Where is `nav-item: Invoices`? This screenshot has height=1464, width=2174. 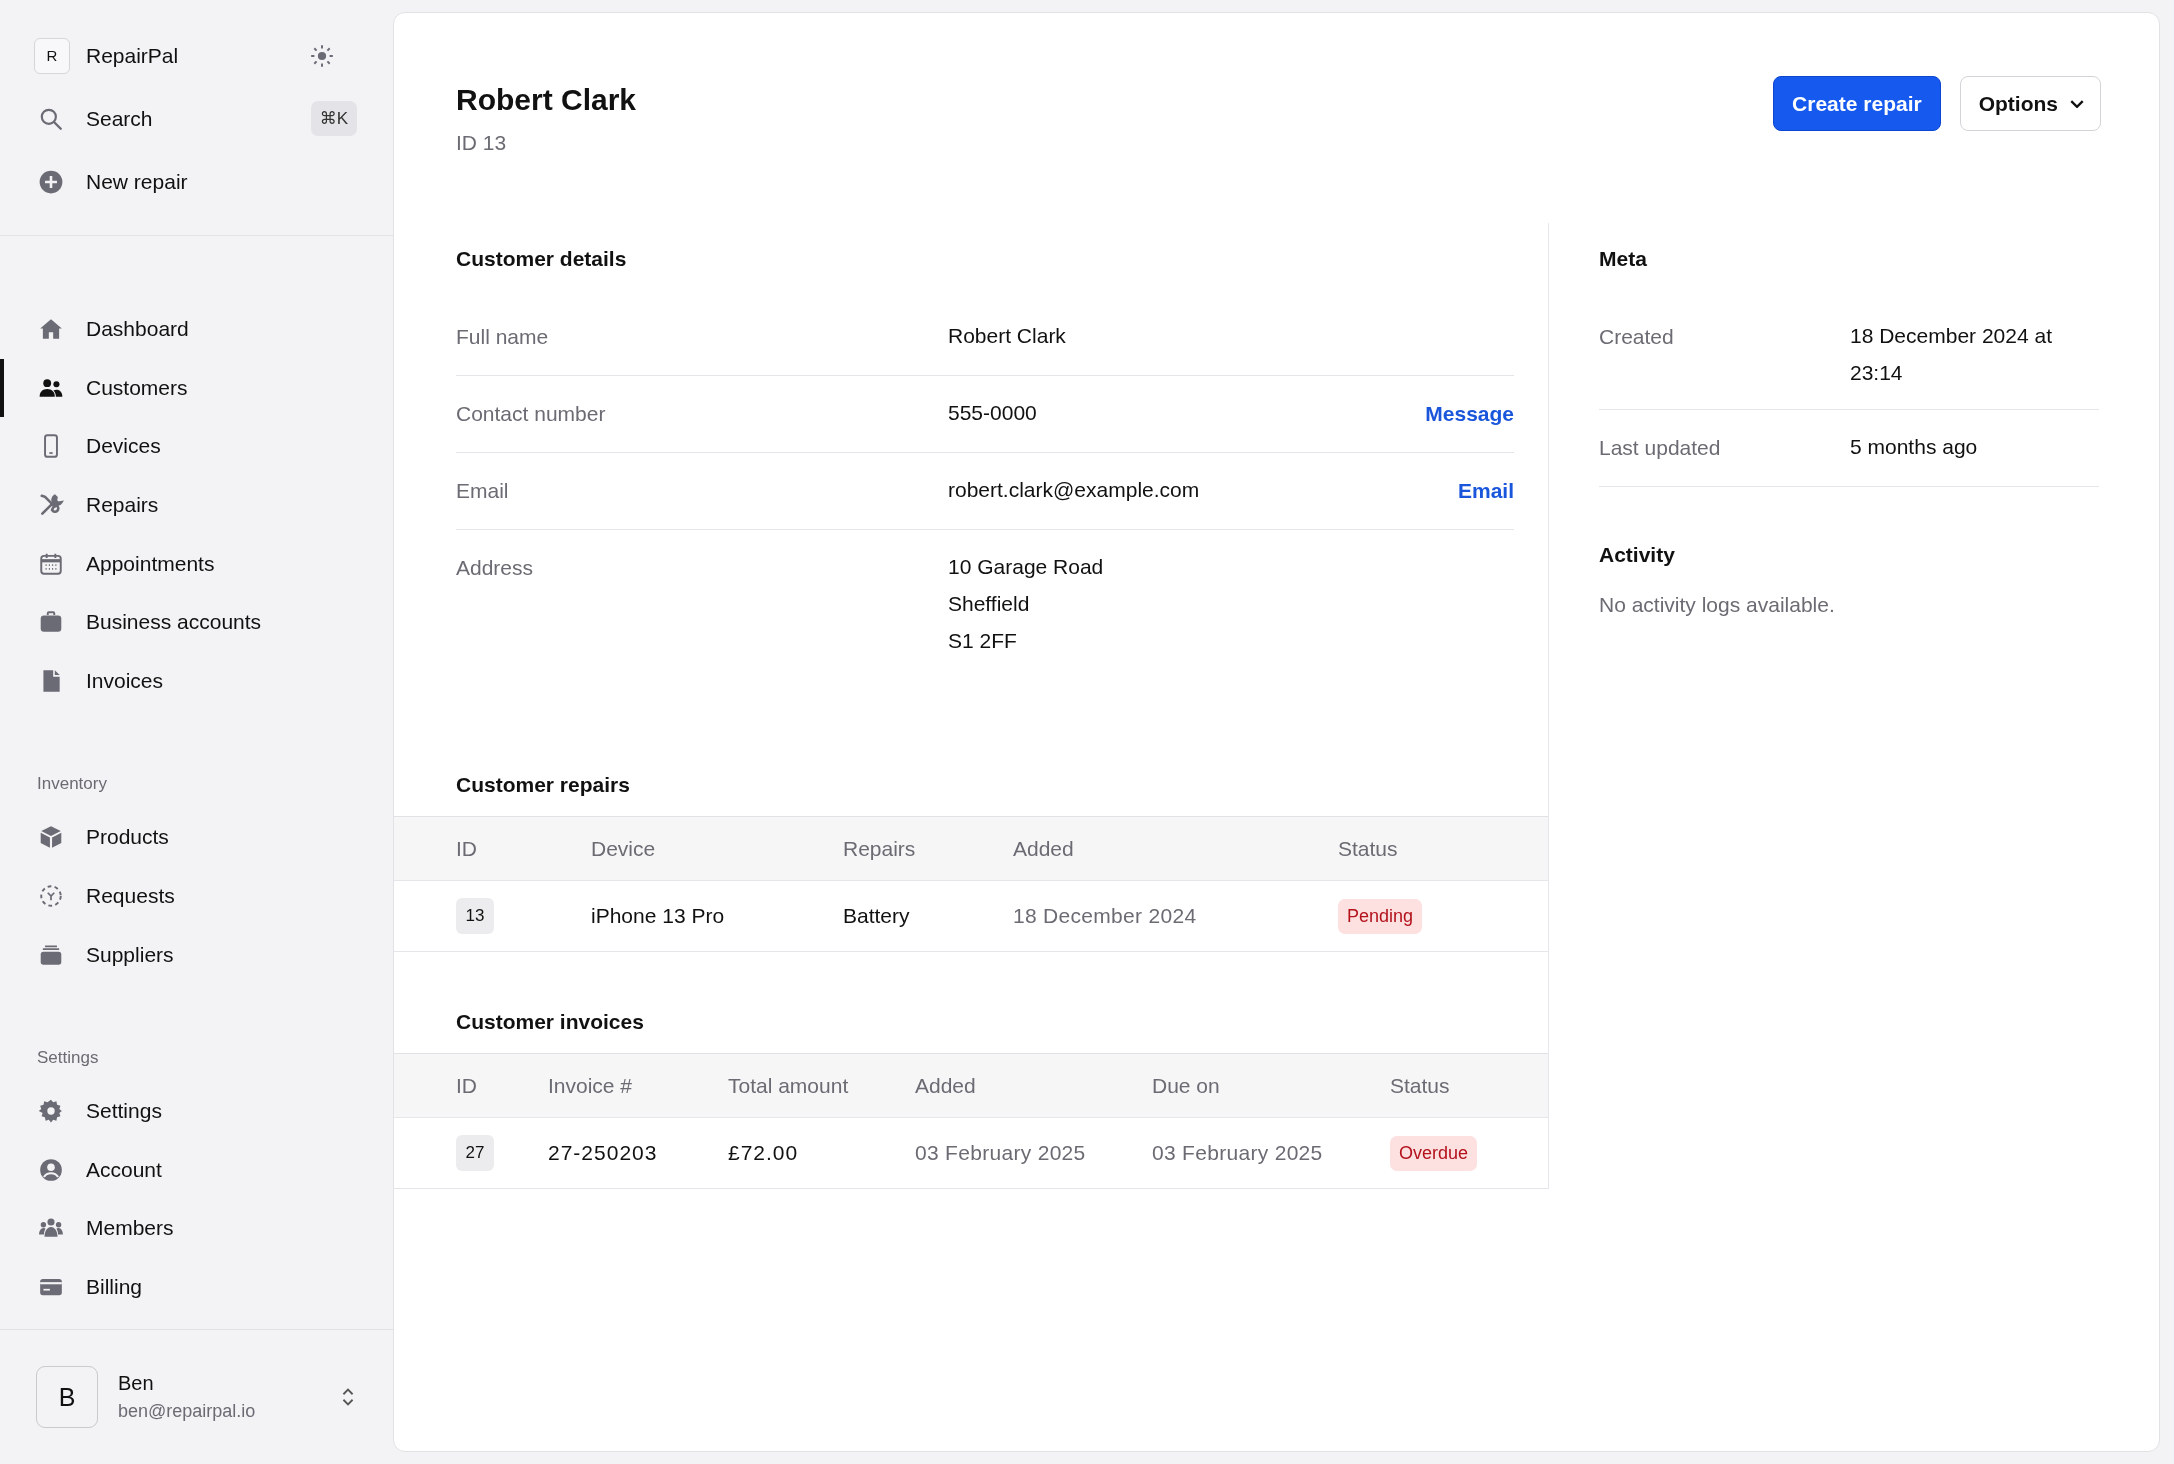
nav-item: Invoices is located at coordinates (196, 681).